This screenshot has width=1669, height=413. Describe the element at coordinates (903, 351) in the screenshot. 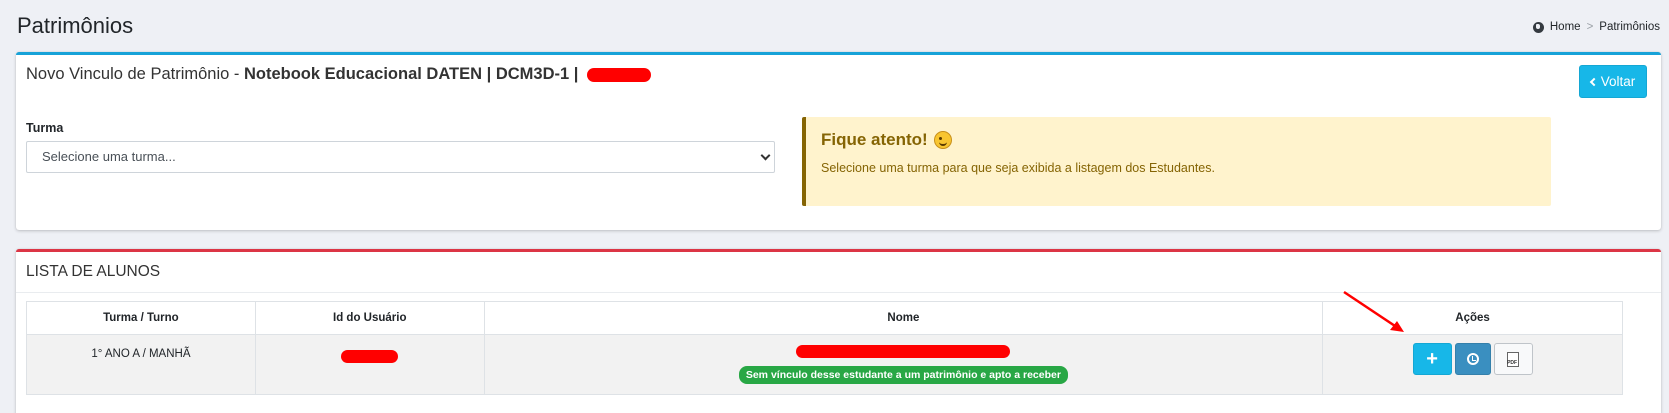

I see `redacted-student-name` at that location.